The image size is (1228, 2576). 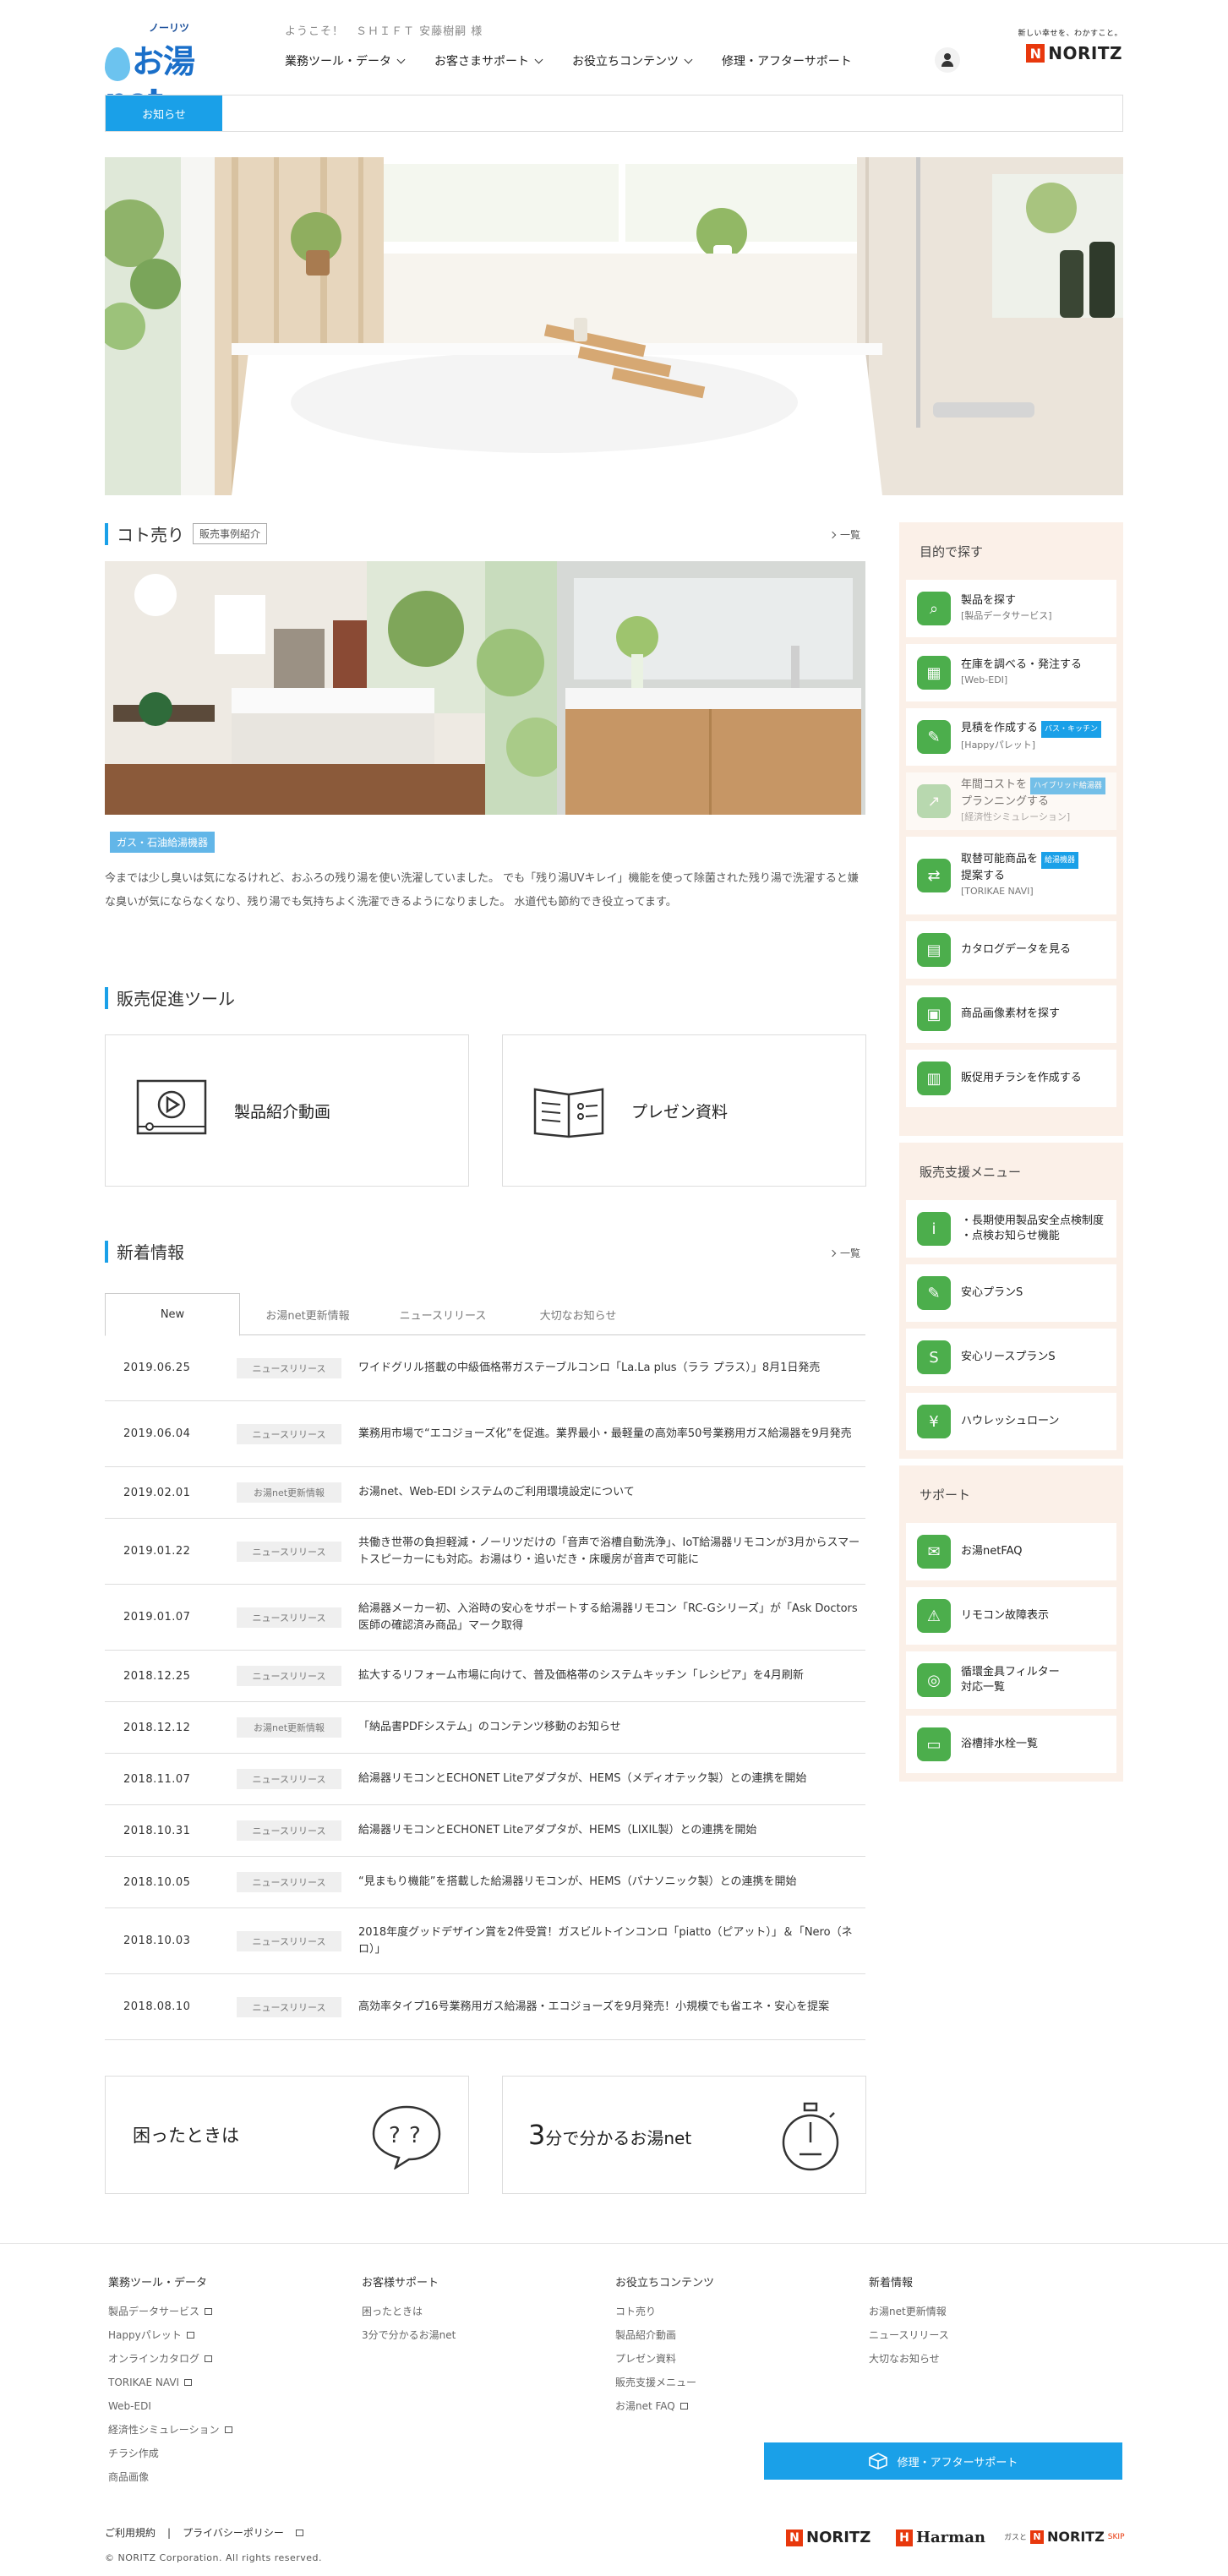 I want to click on sidebar-item-safety-check: i ・長期使用製品安全点検制度 ・点検お知らせ機能, so click(x=1011, y=1229).